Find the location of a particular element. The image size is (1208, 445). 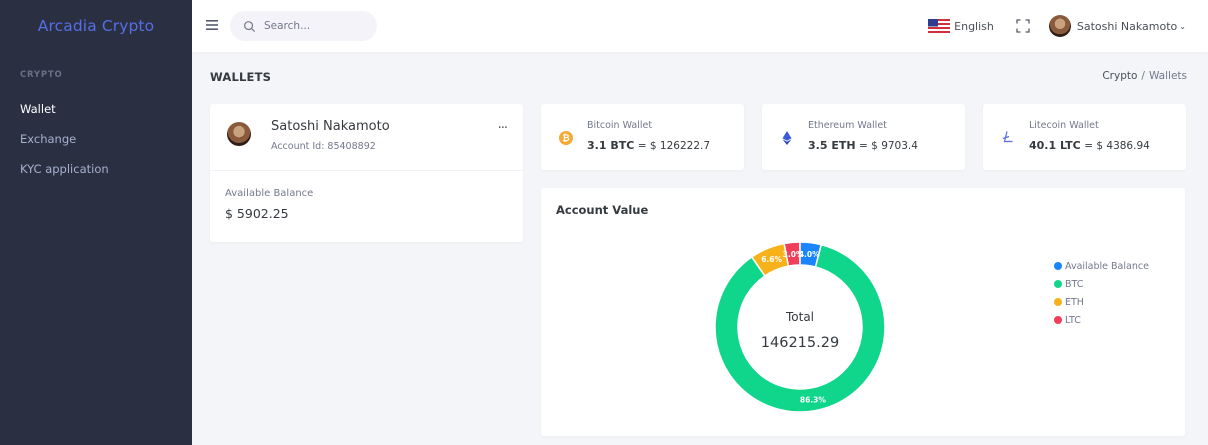

breadcrumb-current: Wallets is located at coordinates (1167, 76).